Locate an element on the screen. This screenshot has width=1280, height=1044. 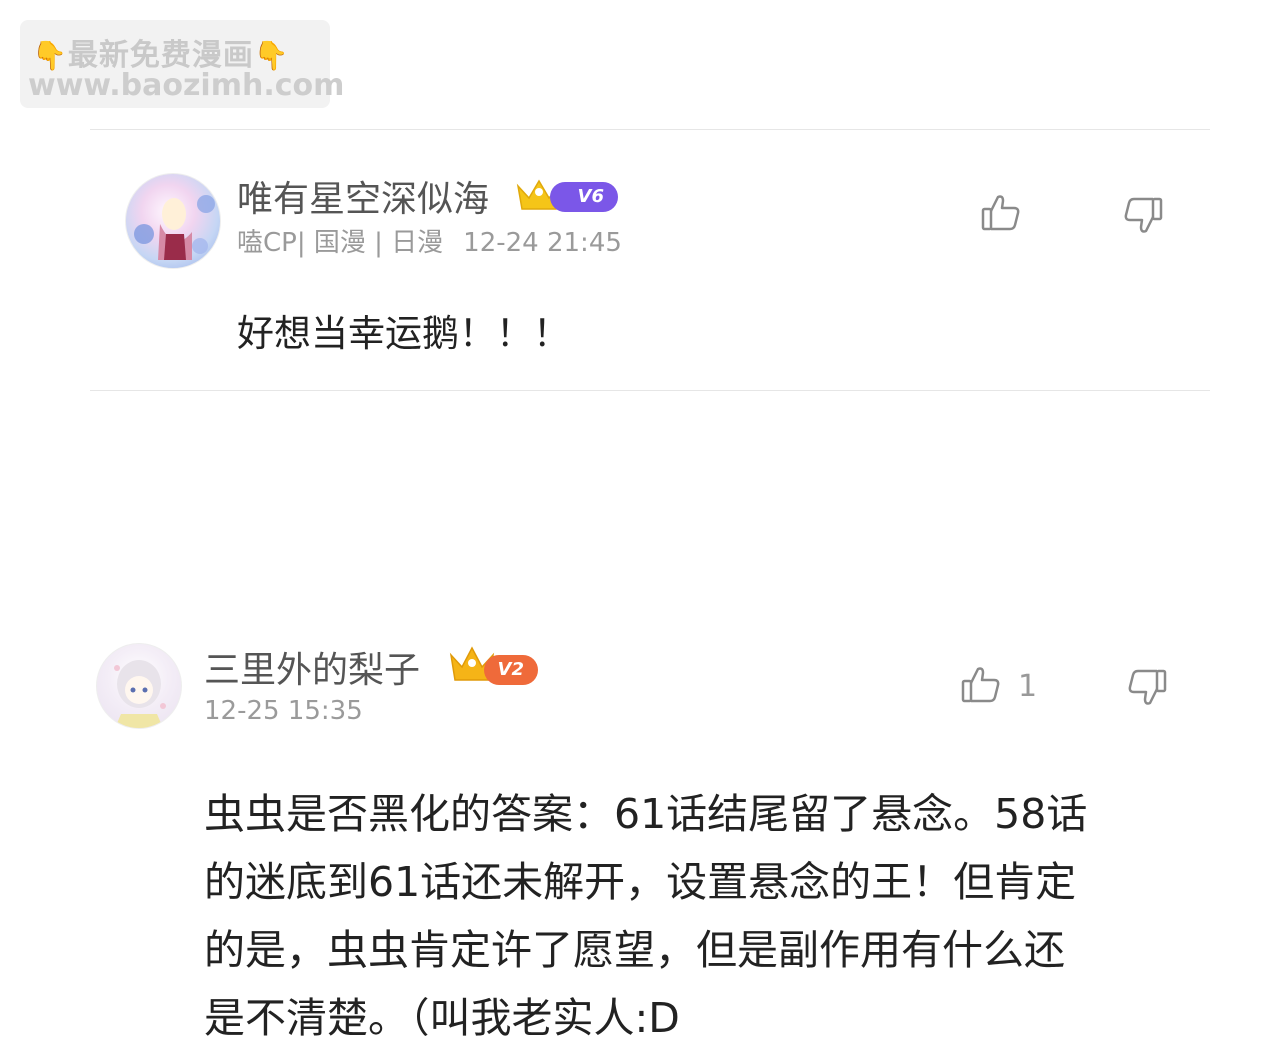
comment-time: 12-24 21:45 is located at coordinates (542, 243).